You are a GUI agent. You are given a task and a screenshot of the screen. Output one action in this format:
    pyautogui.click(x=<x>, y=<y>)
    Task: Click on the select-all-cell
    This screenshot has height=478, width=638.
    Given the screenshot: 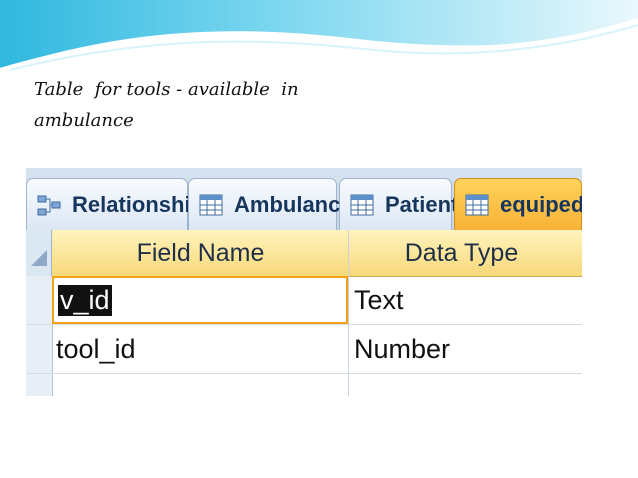 What is the action you would take?
    pyautogui.click(x=39, y=253)
    